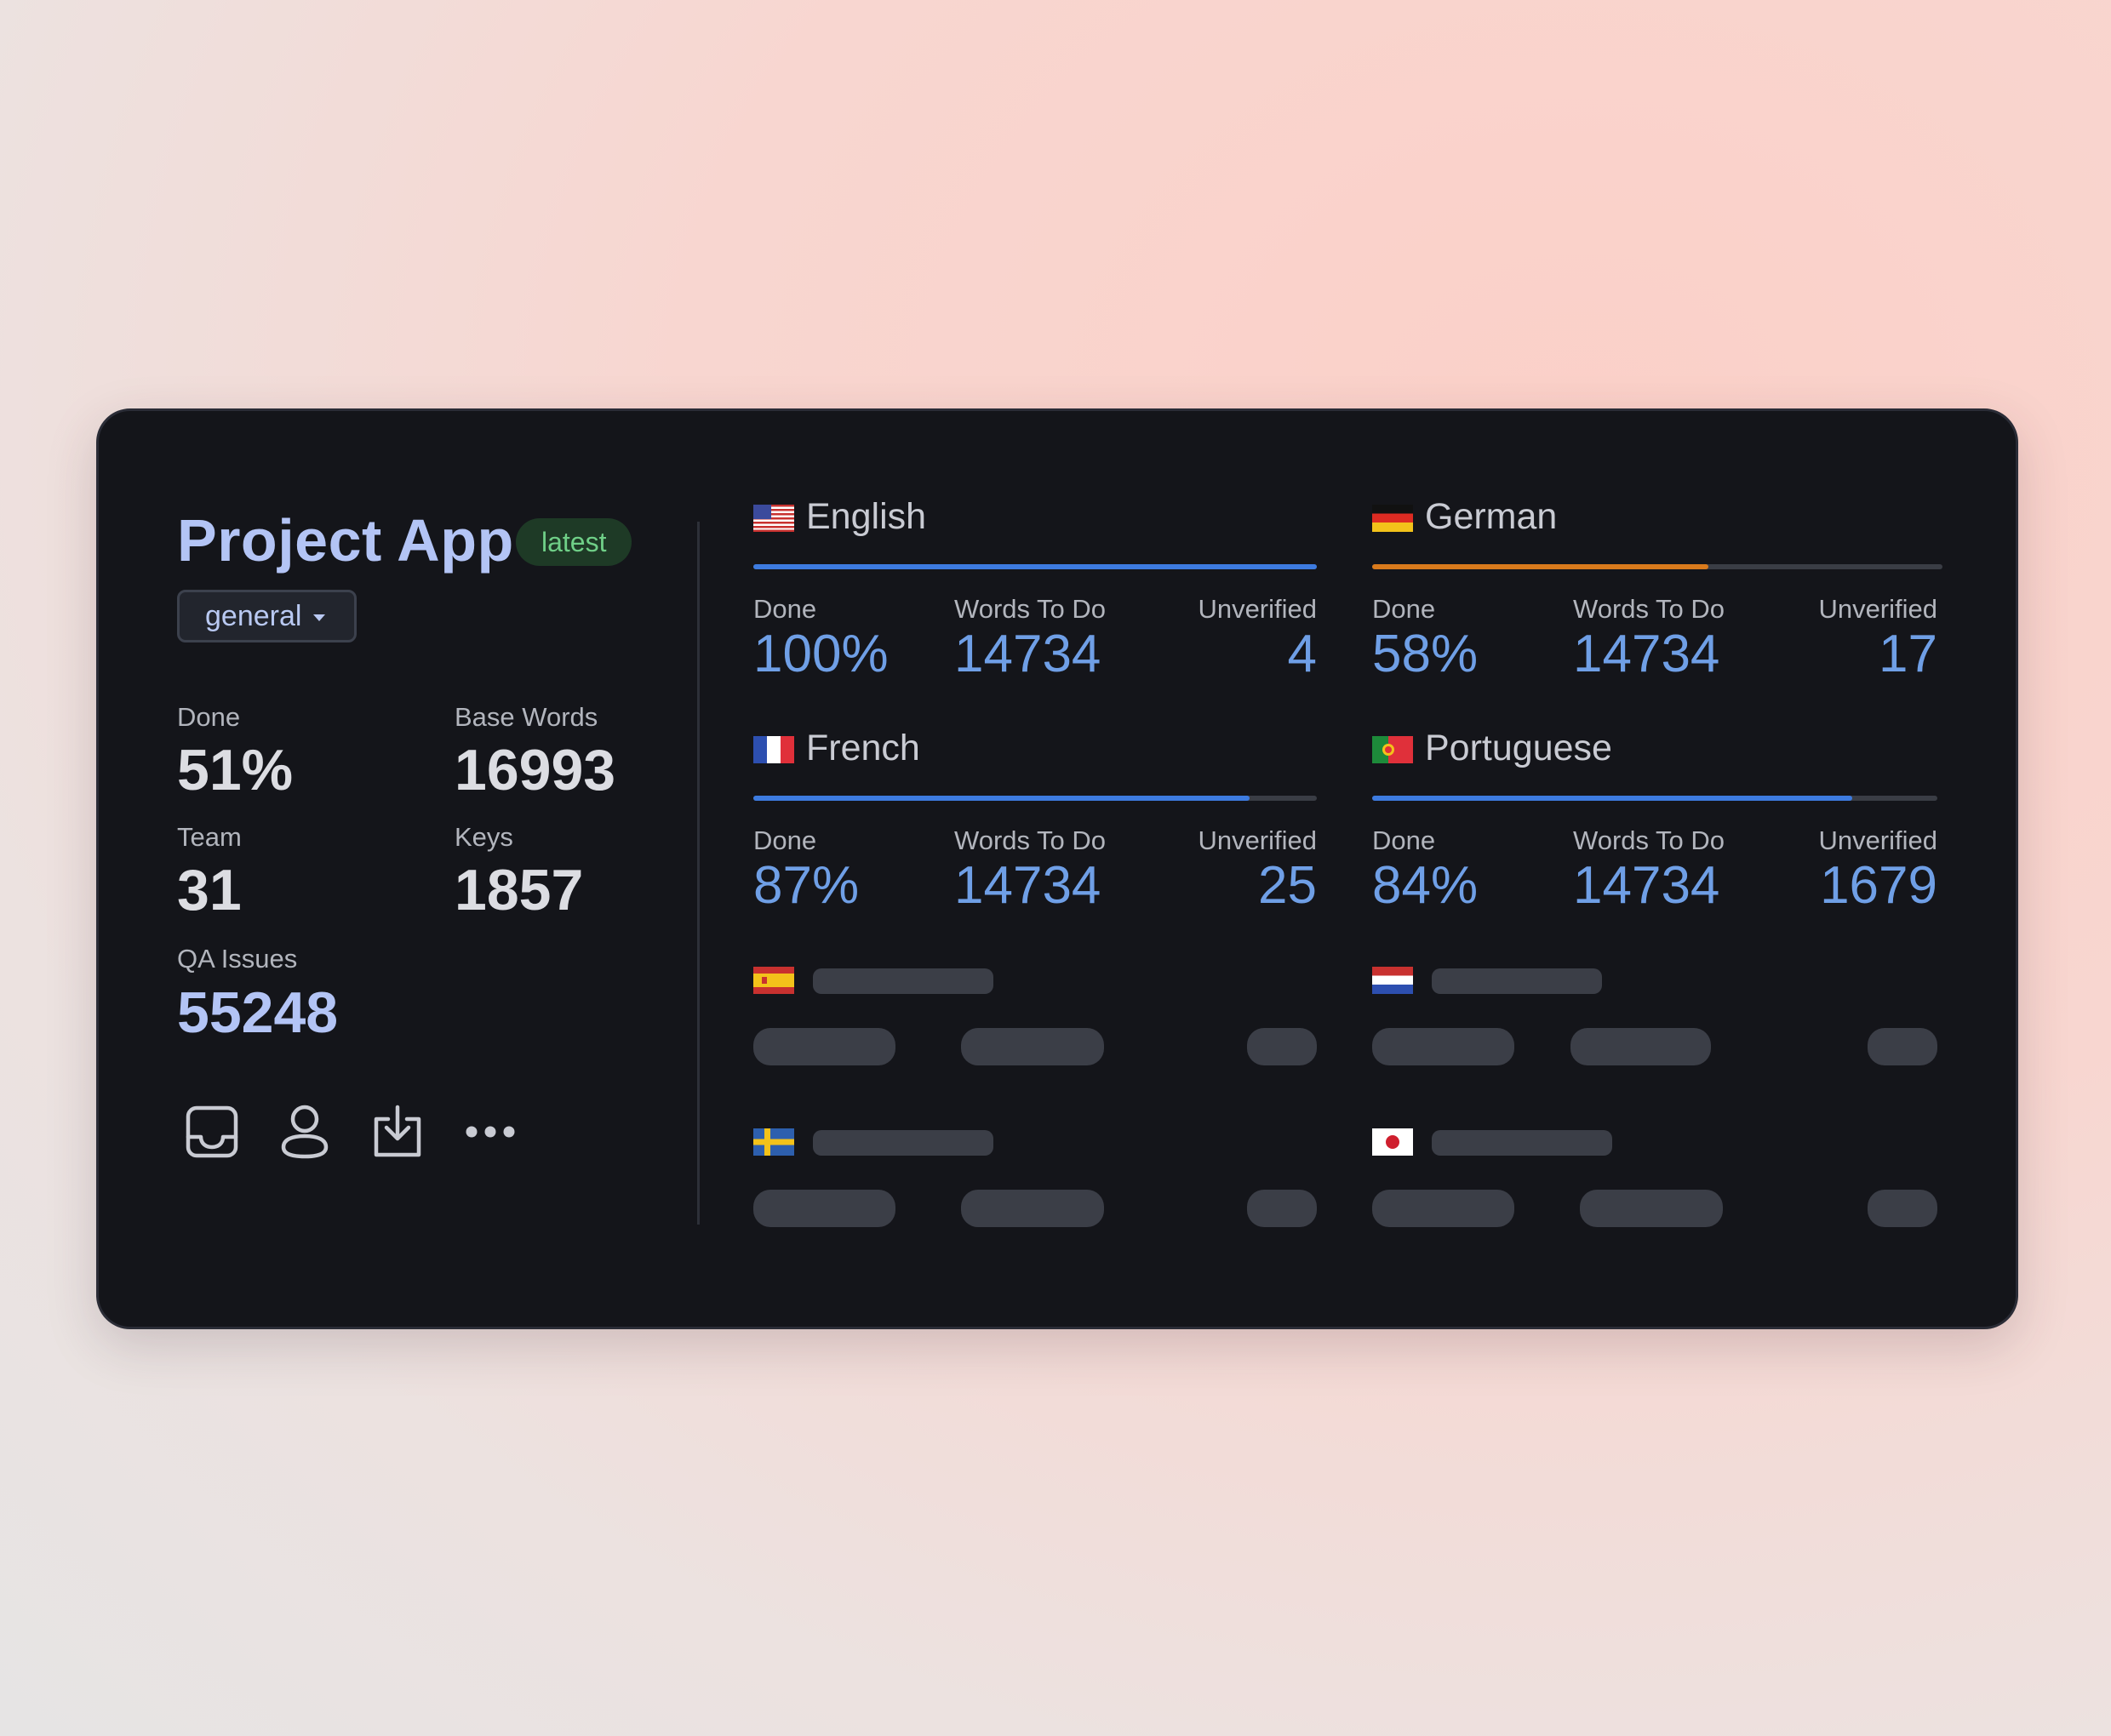 The image size is (2111, 1736). I want to click on done-value: 51%, so click(235, 770).